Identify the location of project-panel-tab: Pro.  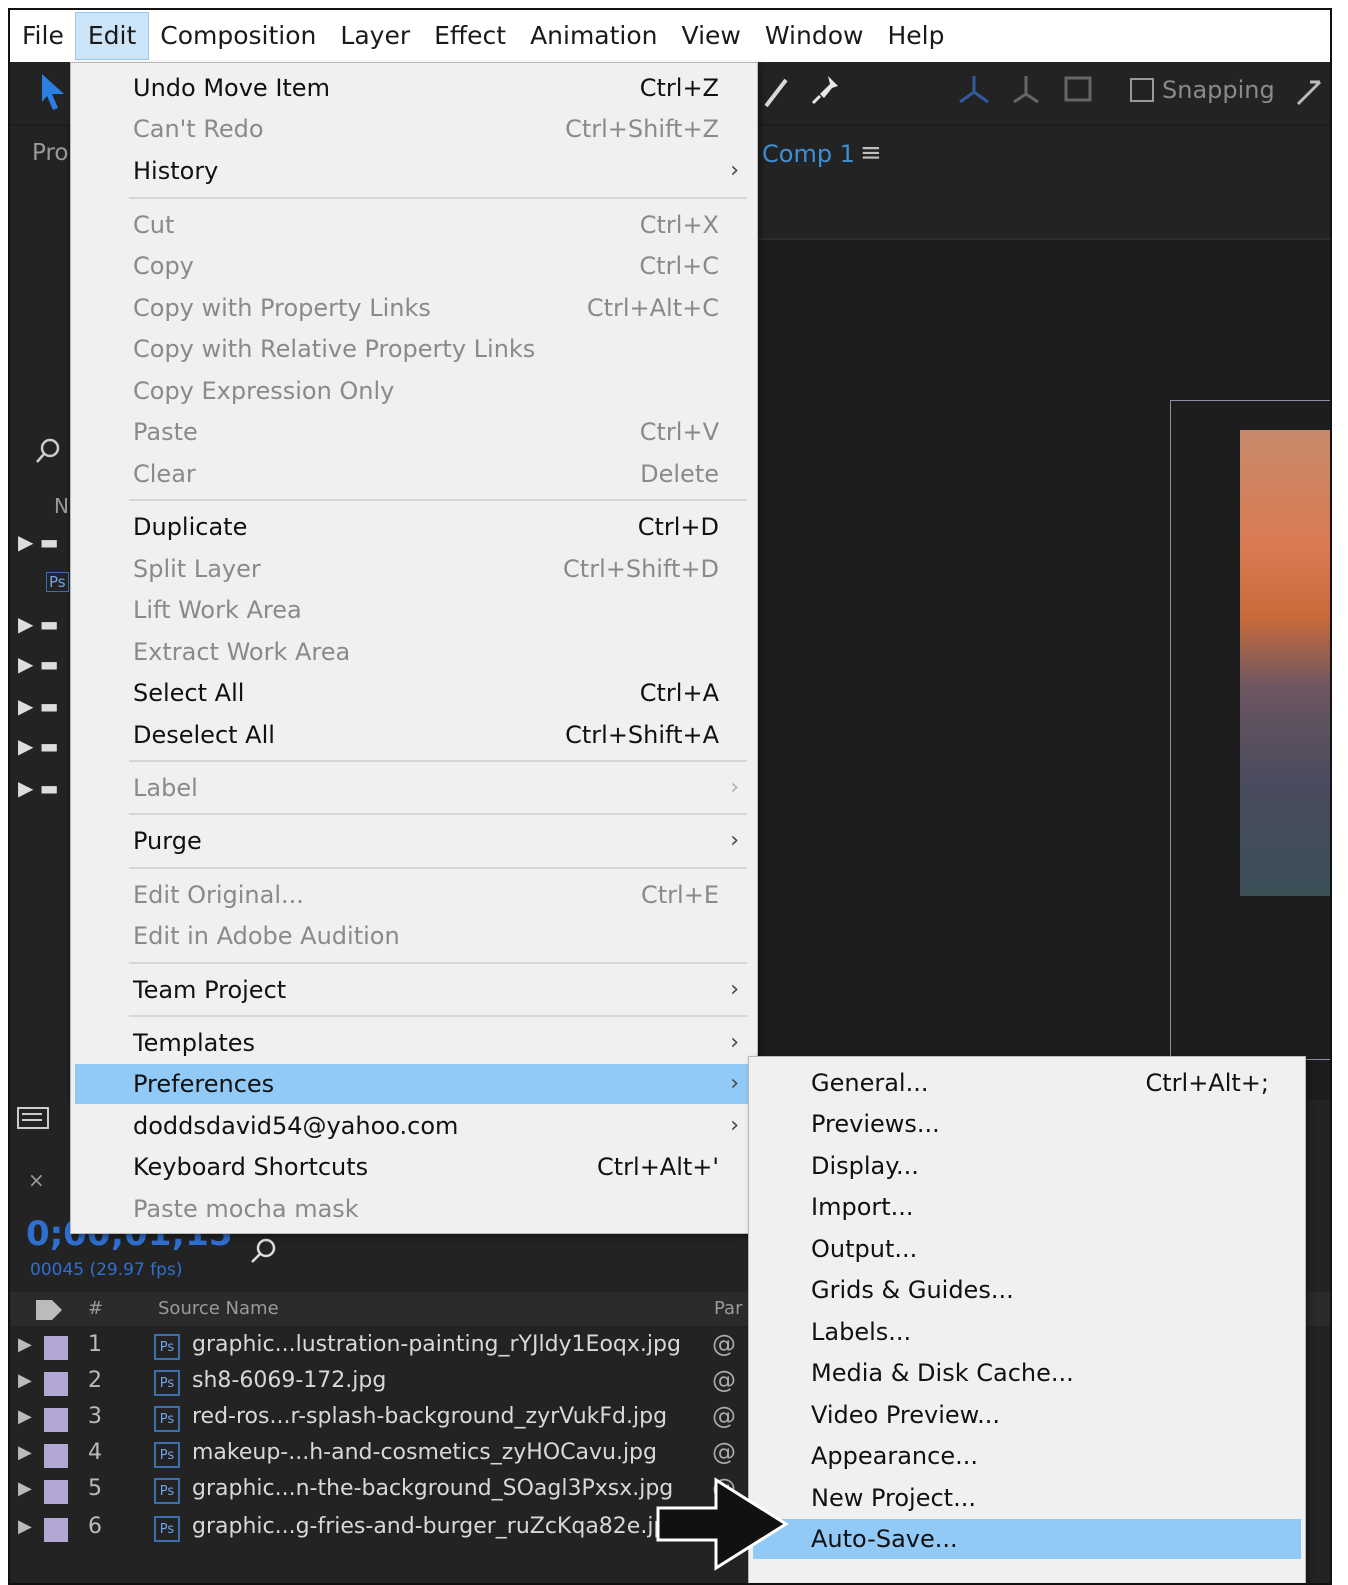
(50, 153).